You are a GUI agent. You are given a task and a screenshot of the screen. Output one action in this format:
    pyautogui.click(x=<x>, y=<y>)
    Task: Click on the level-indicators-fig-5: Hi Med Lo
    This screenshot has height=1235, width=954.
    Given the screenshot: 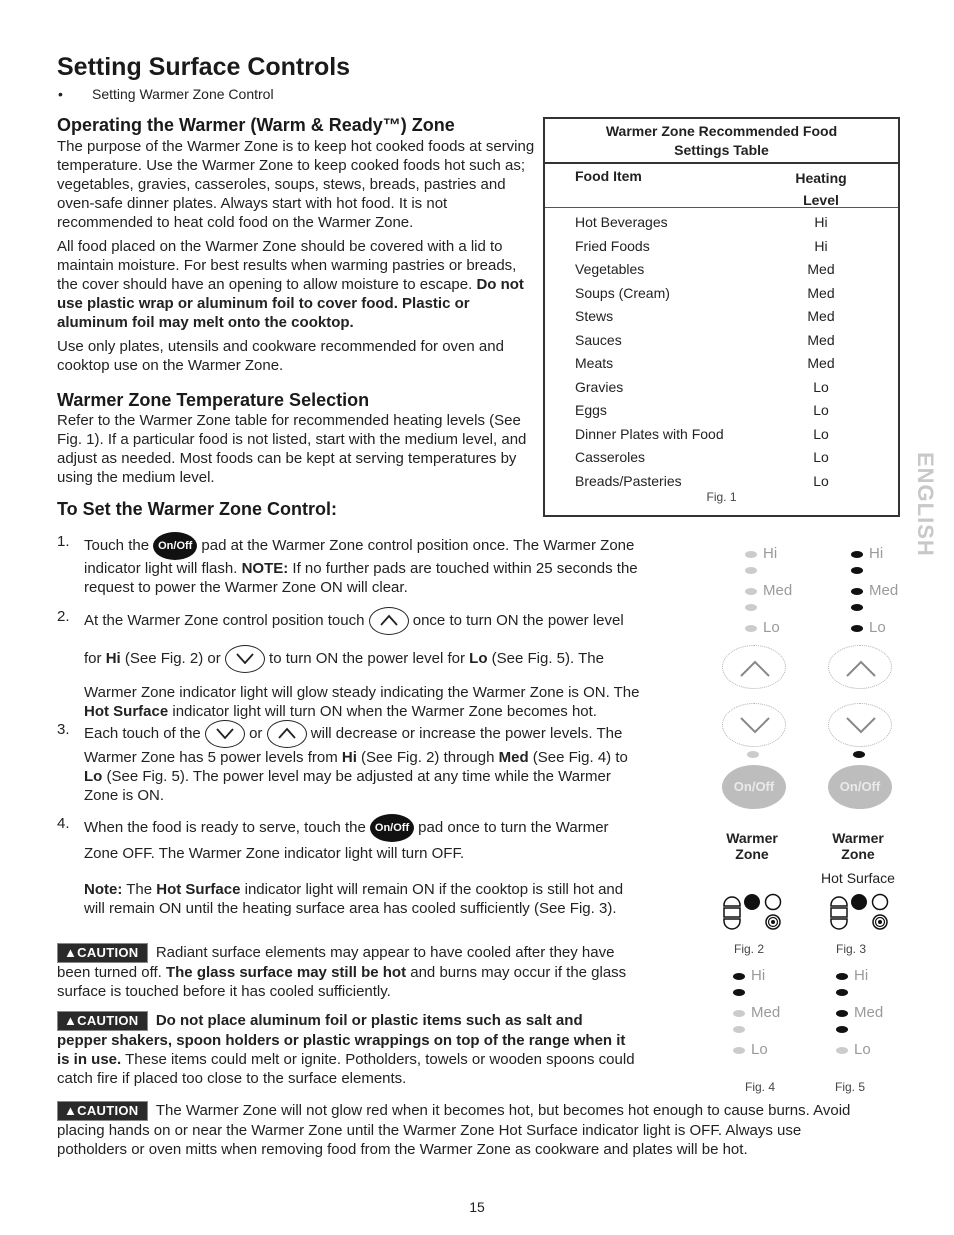 What is the action you would take?
    pyautogui.click(x=876, y=1013)
    